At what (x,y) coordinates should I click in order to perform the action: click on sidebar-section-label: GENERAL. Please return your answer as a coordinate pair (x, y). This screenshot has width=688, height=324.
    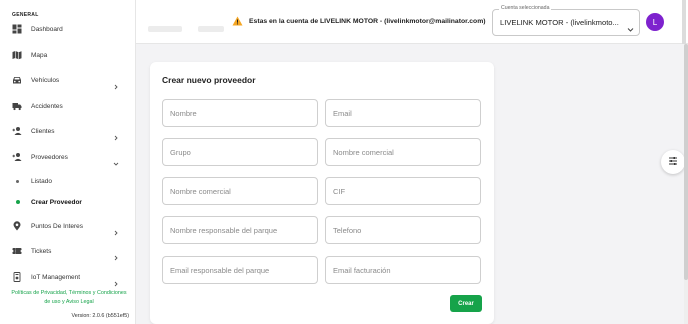
    Looking at the image, I should click on (25, 15).